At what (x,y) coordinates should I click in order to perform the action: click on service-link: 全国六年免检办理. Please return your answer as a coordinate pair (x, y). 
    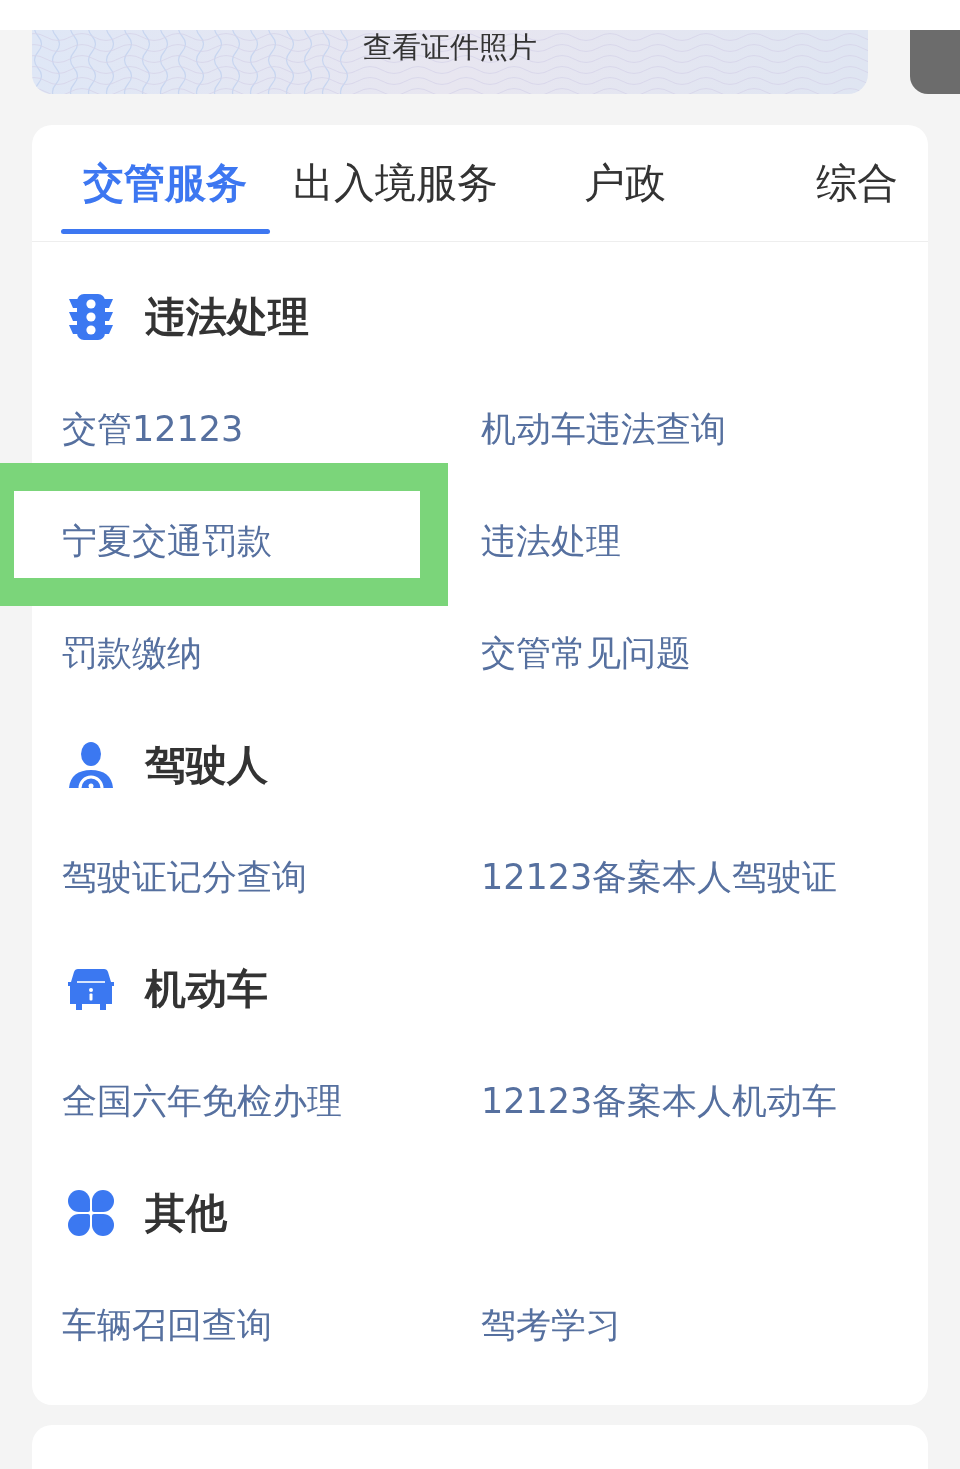
    Looking at the image, I should click on (202, 1101).